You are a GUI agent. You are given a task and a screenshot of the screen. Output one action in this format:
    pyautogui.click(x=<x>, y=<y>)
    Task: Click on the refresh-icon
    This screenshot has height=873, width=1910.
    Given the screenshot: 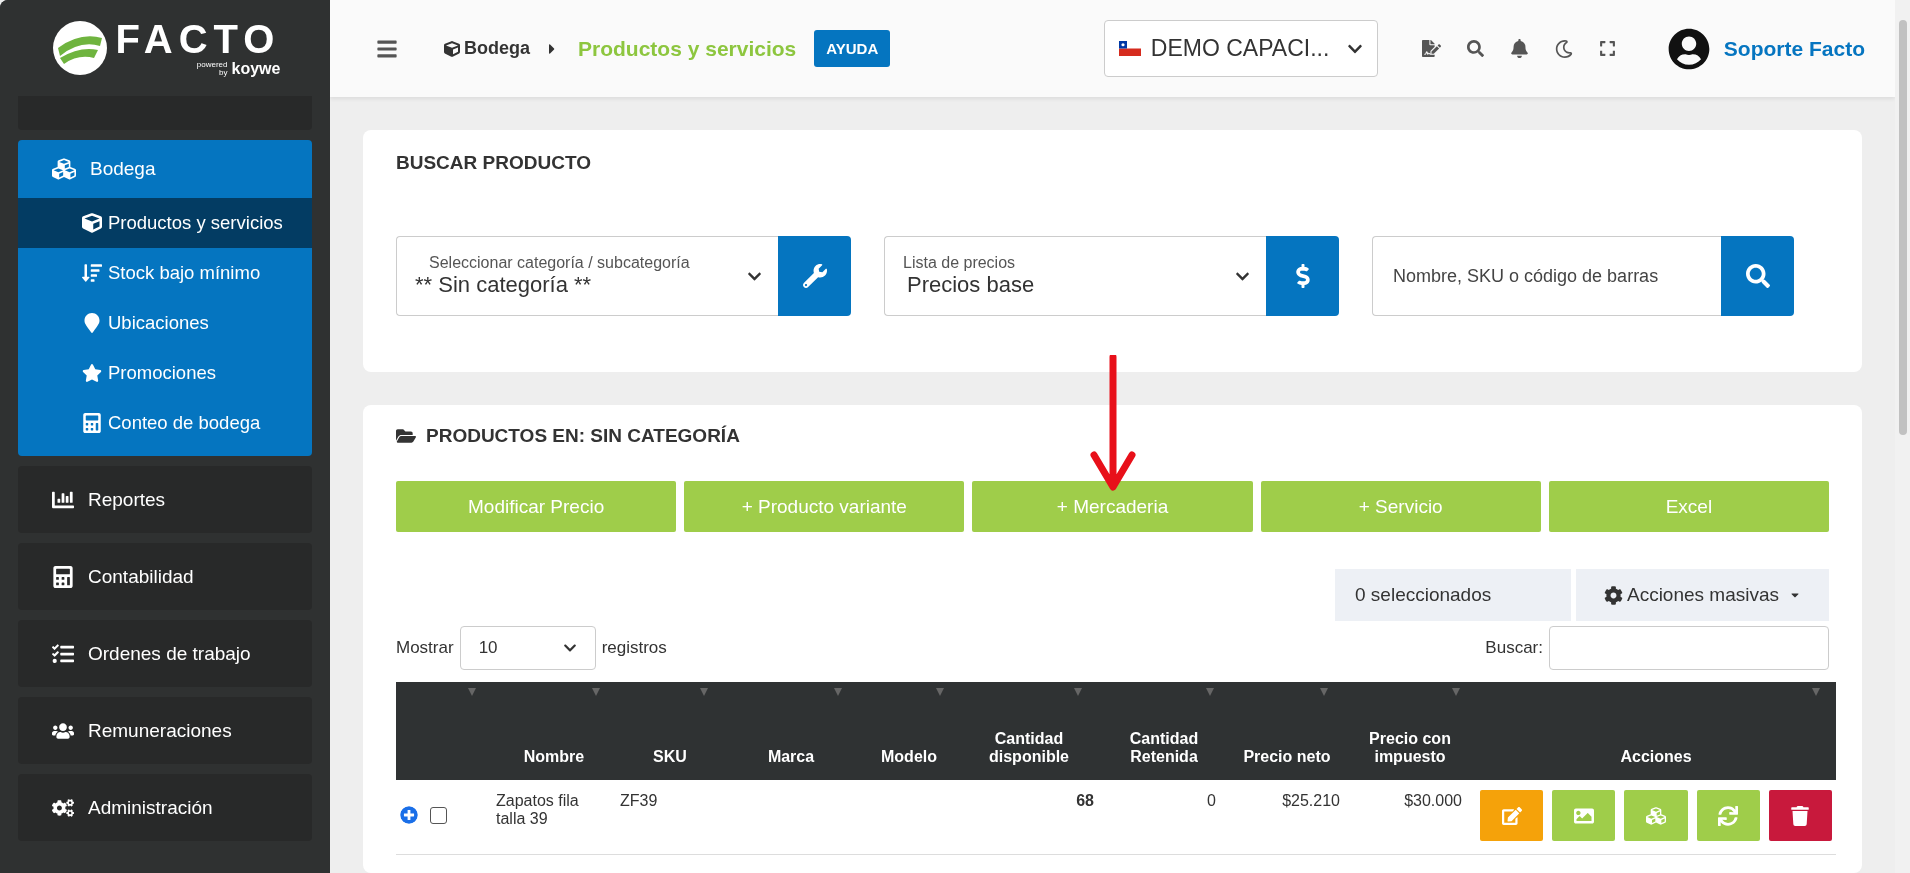 What is the action you would take?
    pyautogui.click(x=1728, y=815)
    